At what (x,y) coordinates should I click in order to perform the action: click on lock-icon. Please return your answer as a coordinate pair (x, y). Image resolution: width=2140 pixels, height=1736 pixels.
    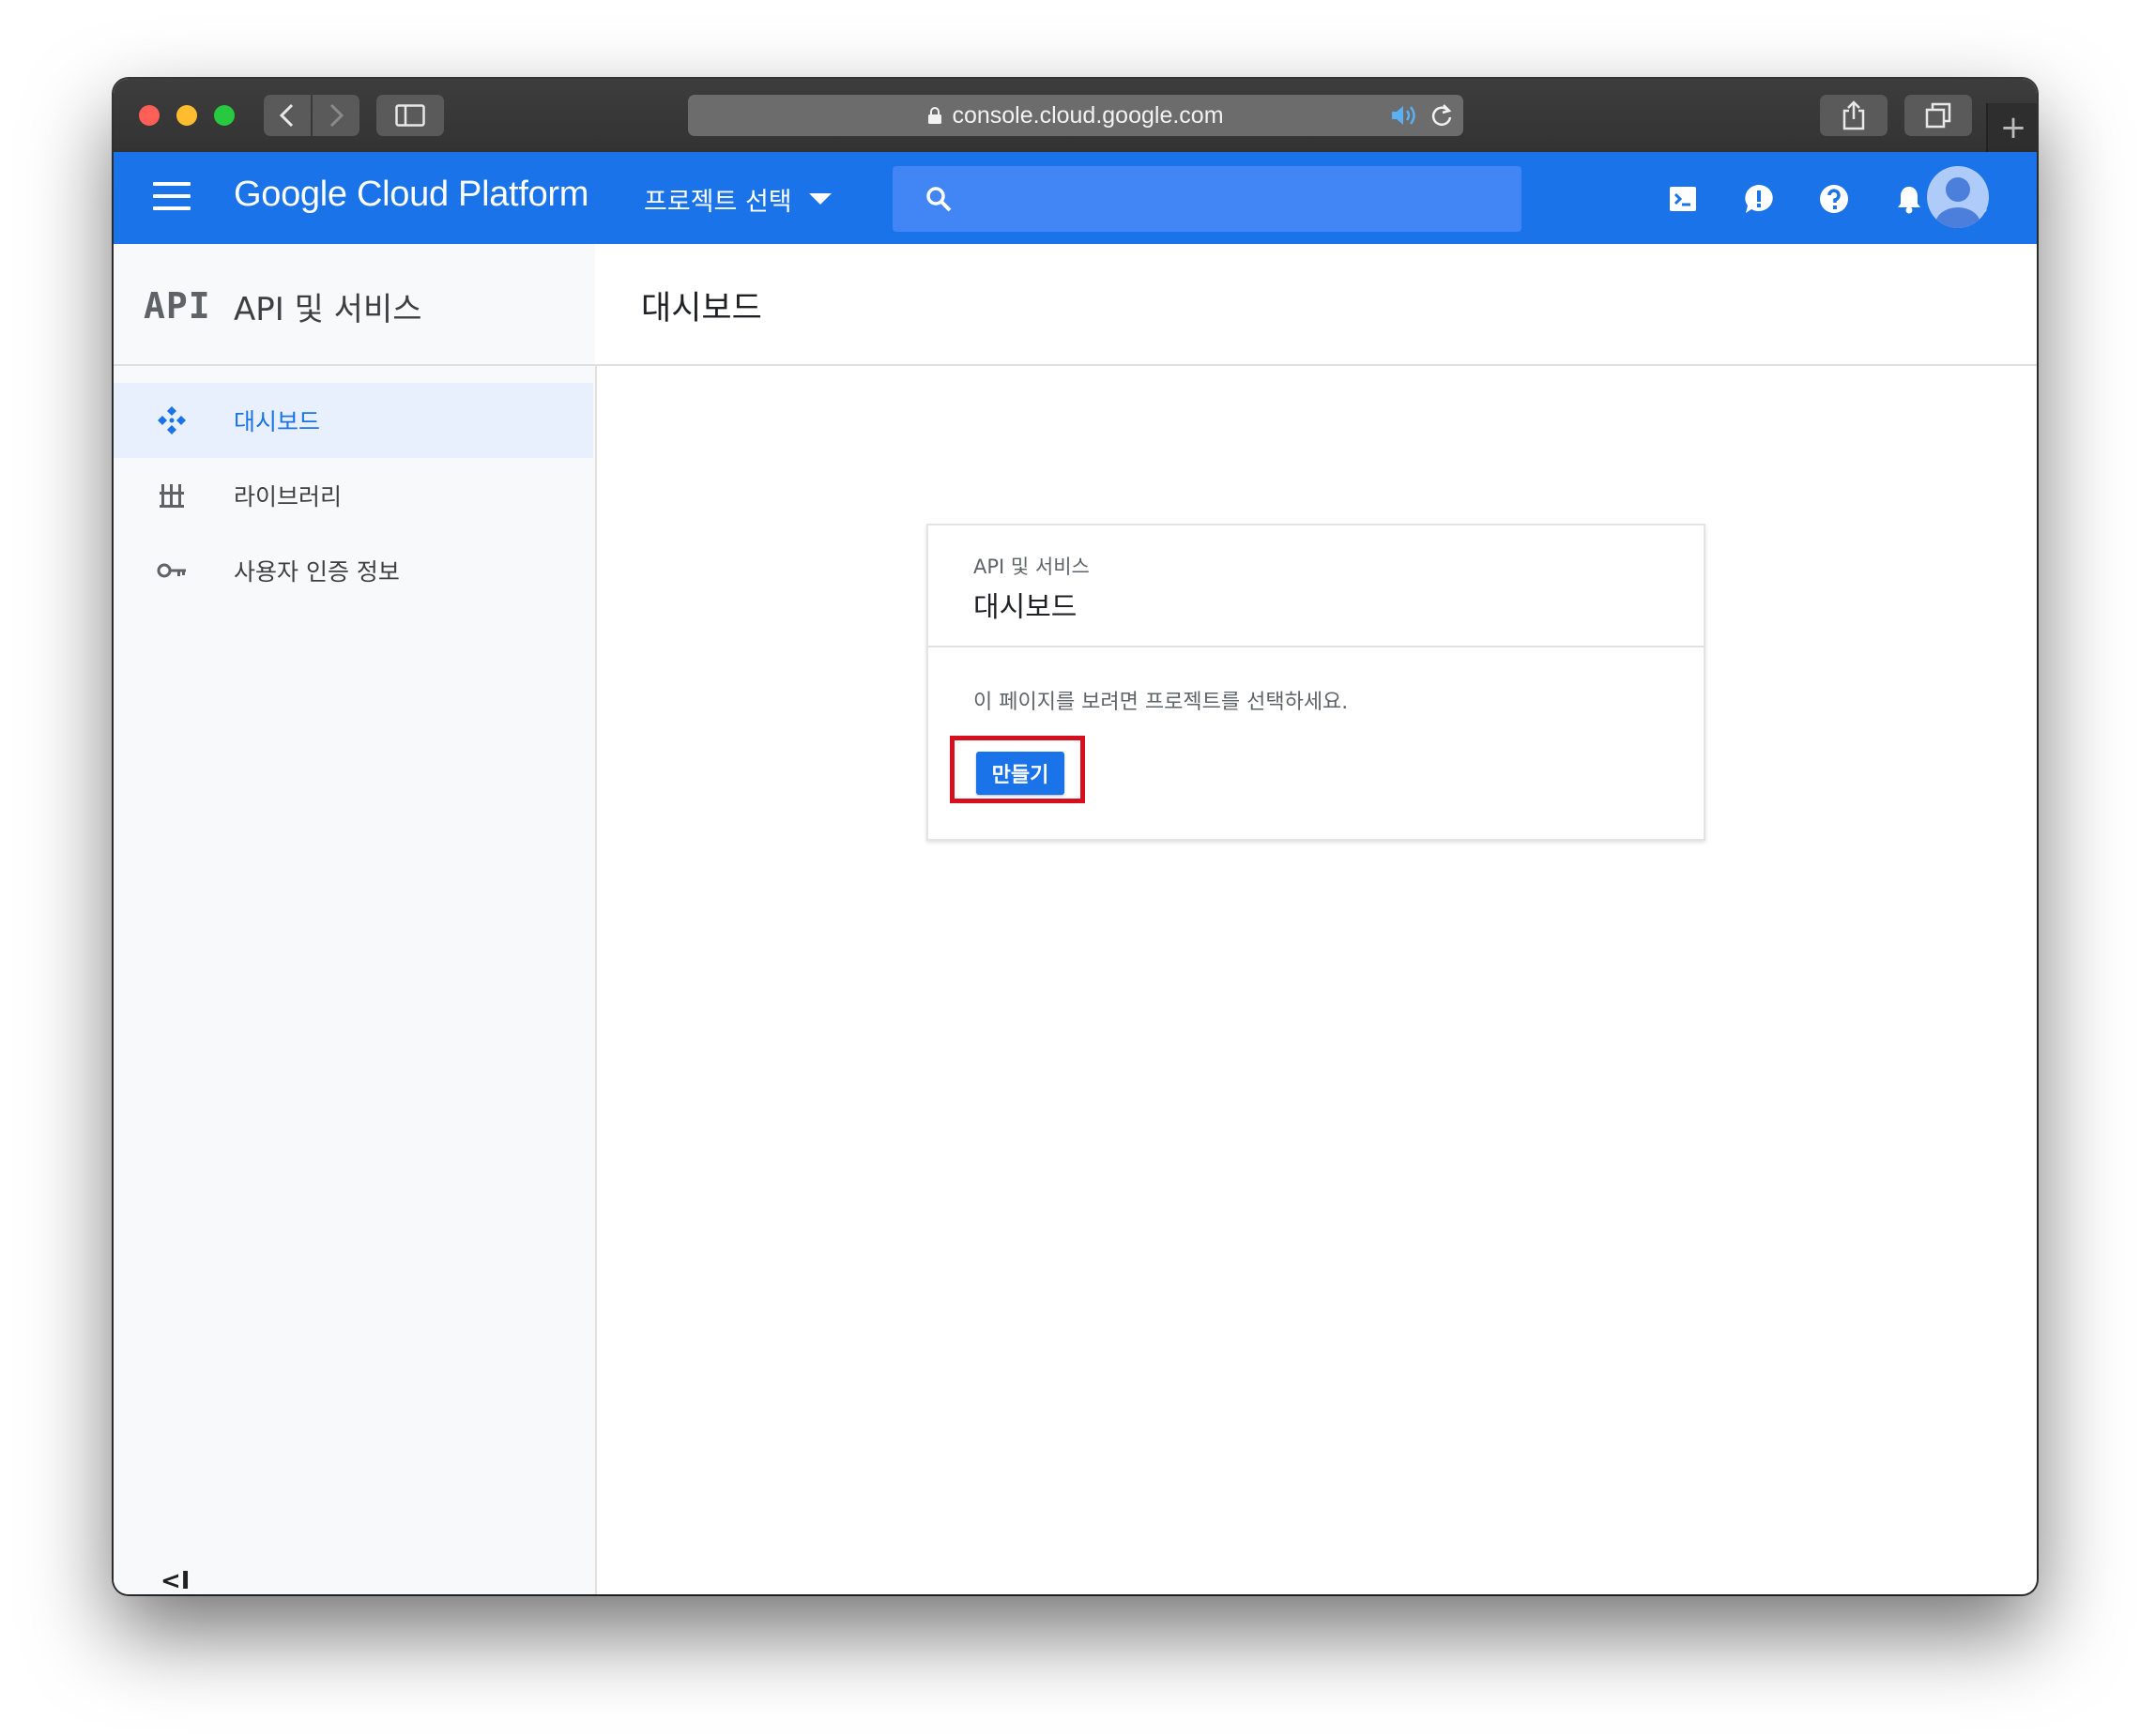
    Looking at the image, I should click on (934, 115).